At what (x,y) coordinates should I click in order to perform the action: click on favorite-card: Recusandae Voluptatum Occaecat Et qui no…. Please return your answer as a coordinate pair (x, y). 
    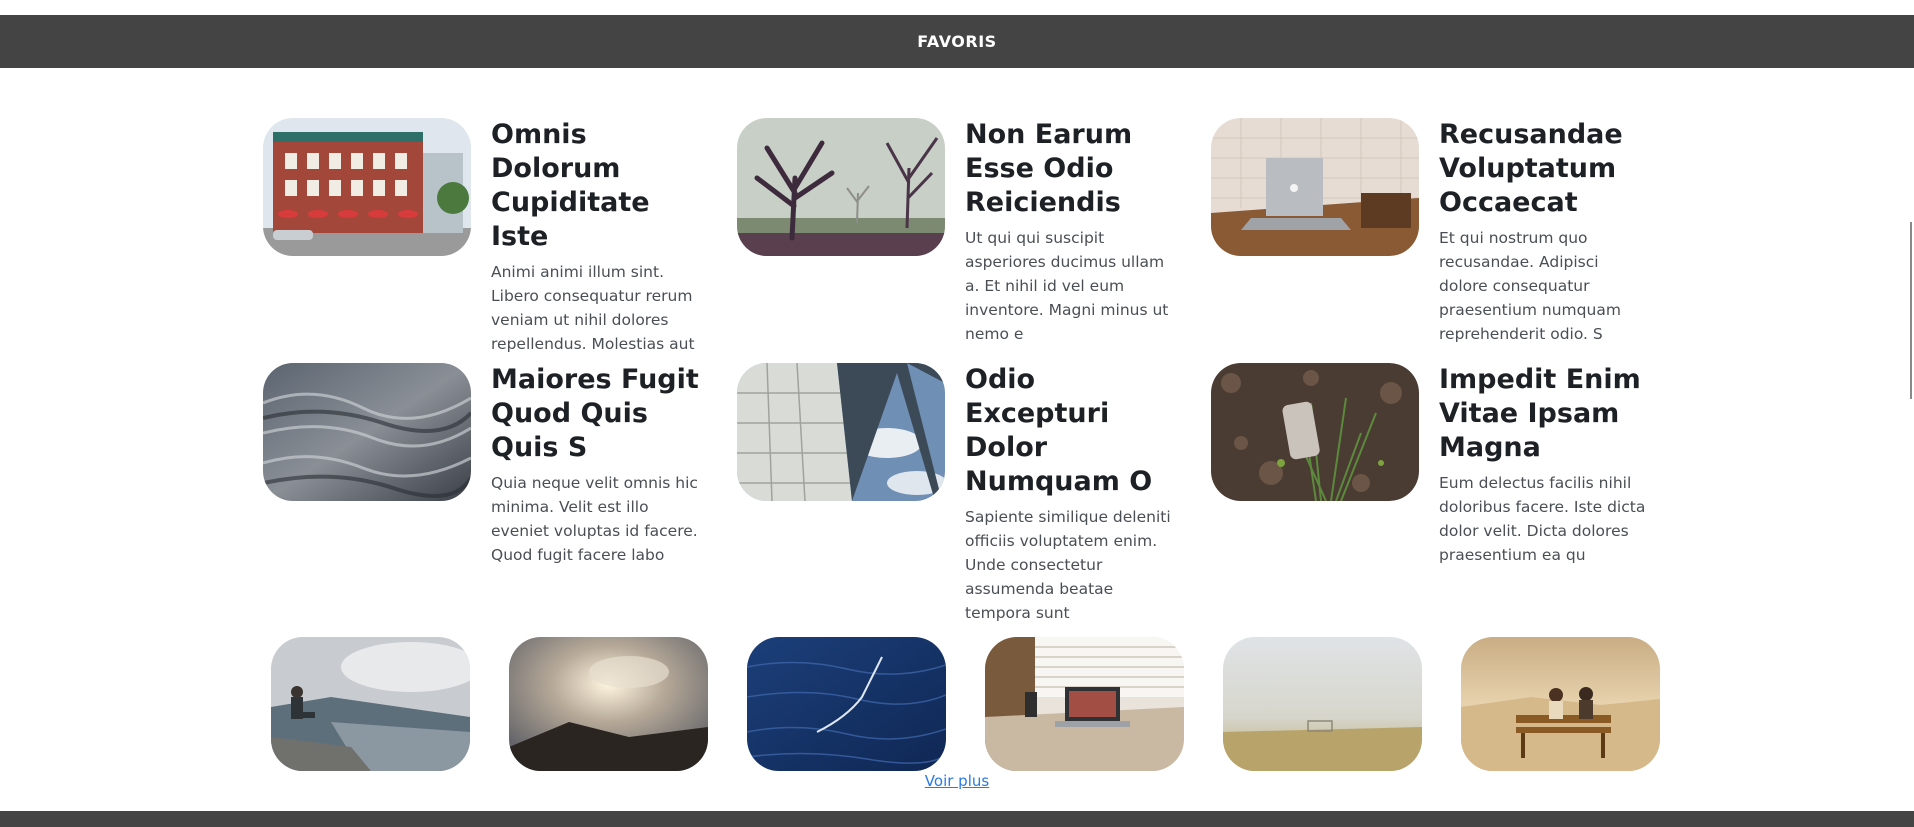
    Looking at the image, I should click on (1441, 232).